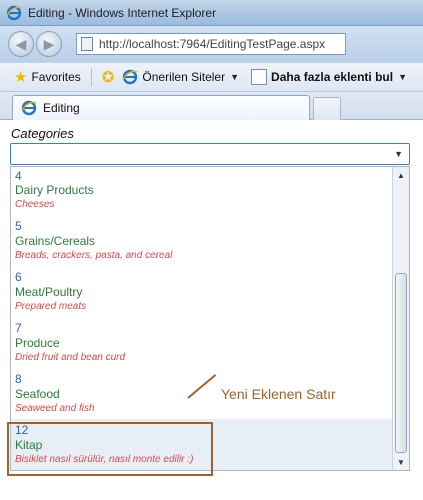 The height and width of the screenshot is (500, 423). Describe the element at coordinates (91, 77) in the screenshot. I see `toolbar-separator` at that location.